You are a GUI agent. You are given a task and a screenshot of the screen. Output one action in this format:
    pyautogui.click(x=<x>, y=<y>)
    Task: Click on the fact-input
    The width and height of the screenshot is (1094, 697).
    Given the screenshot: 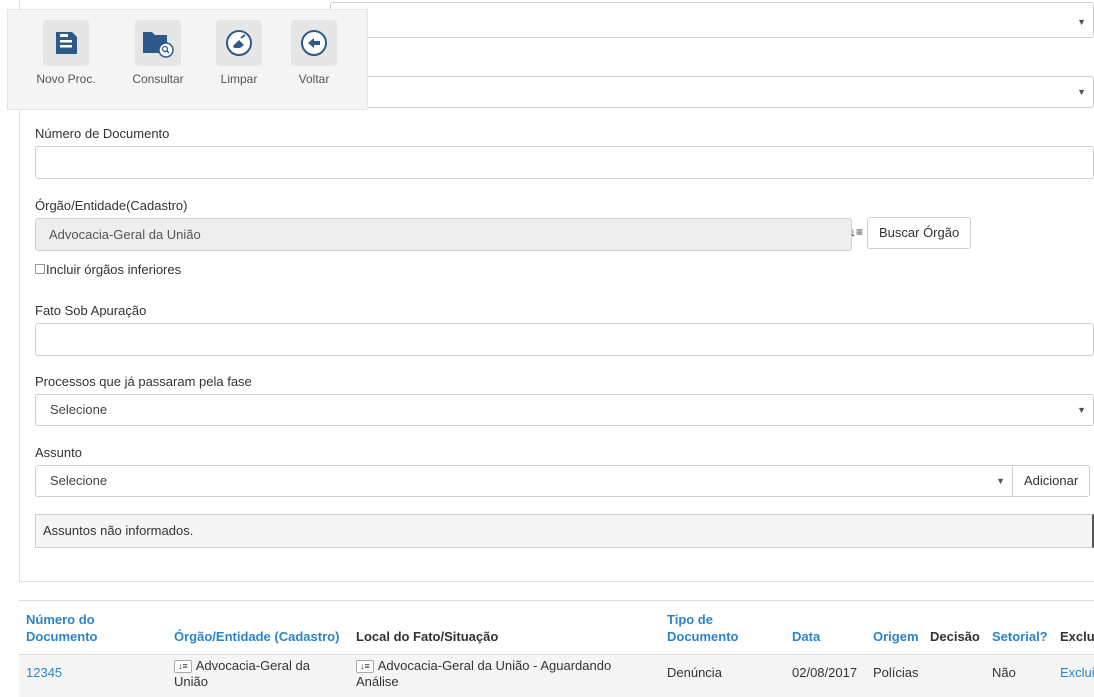 What is the action you would take?
    pyautogui.click(x=564, y=339)
    